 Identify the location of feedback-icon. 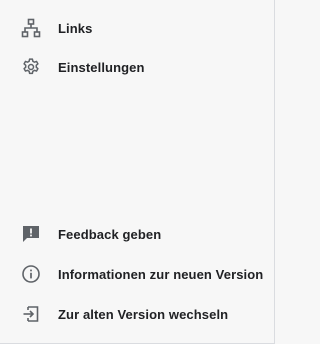
(31, 234).